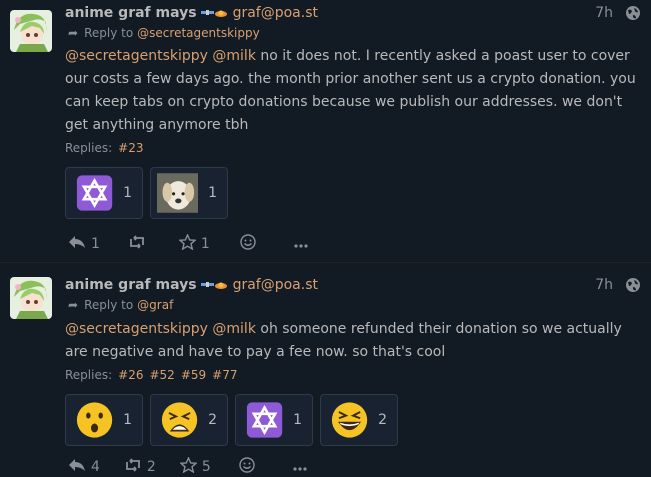 This screenshot has height=477, width=651. I want to click on replies-list: Replies: #23, so click(104, 148).